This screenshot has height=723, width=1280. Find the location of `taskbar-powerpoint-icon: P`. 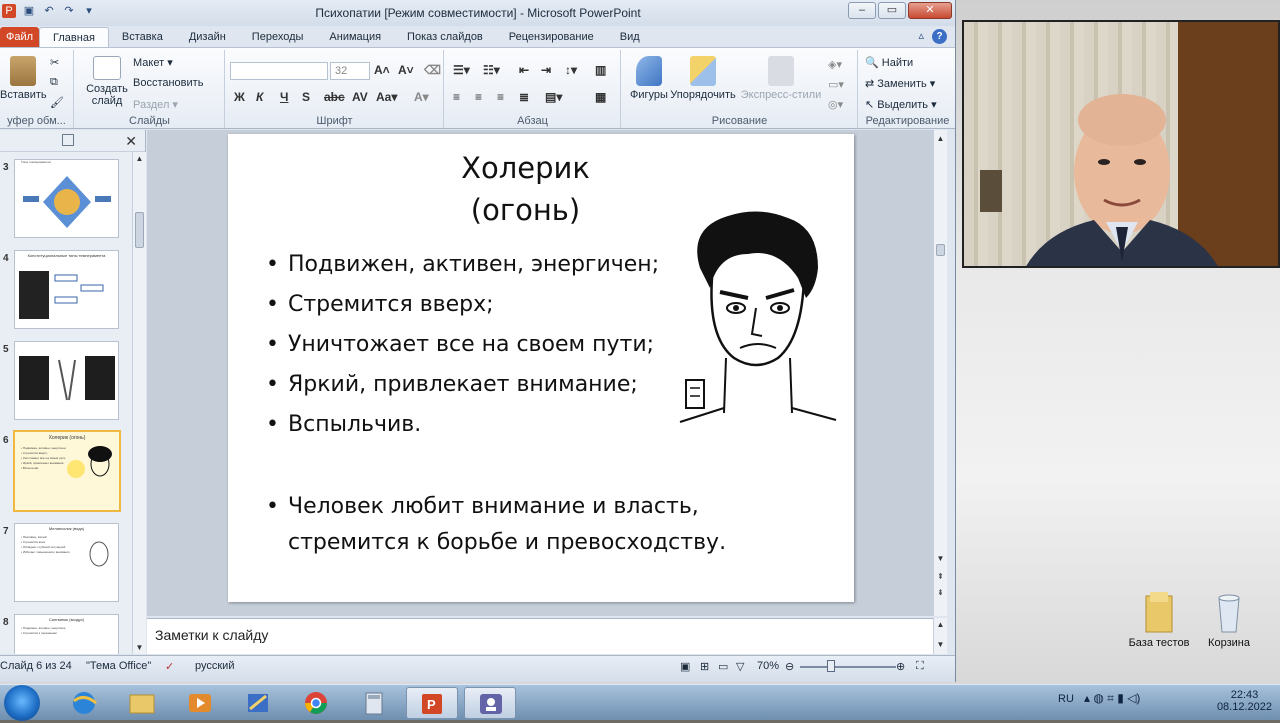

taskbar-powerpoint-icon: P is located at coordinates (432, 703).